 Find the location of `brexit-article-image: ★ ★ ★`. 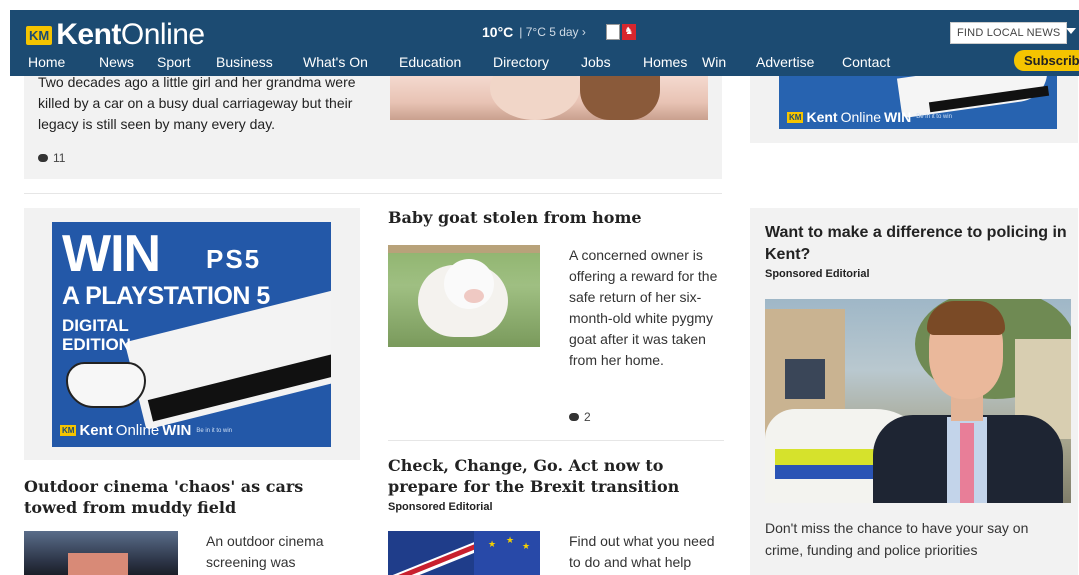

brexit-article-image: ★ ★ ★ is located at coordinates (464, 553).